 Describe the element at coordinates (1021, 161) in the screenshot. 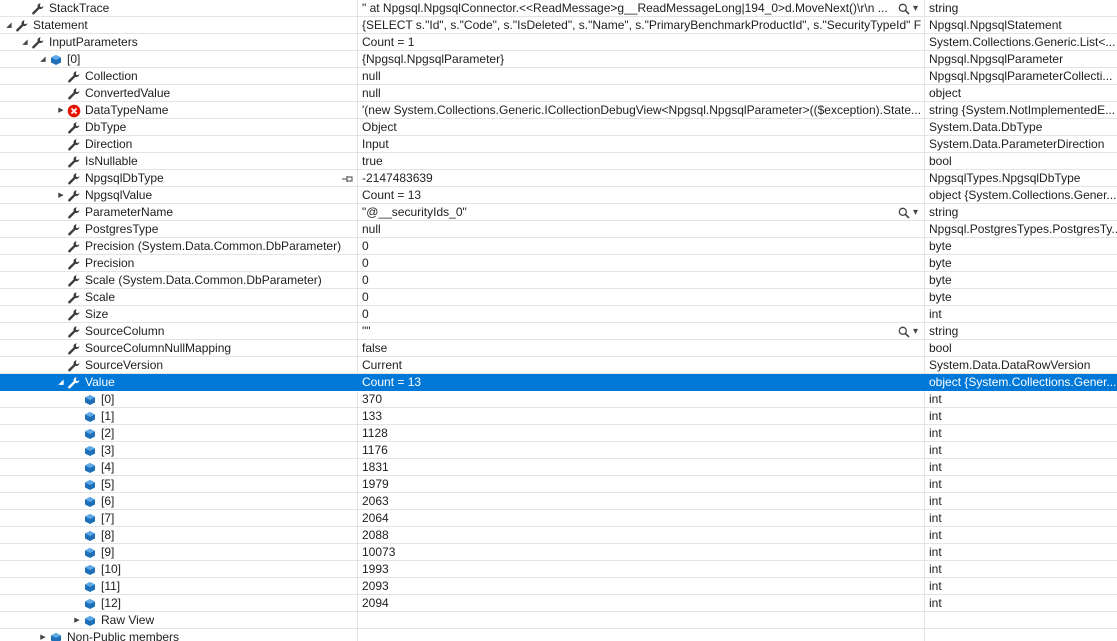

I see `type-cell: bool` at that location.